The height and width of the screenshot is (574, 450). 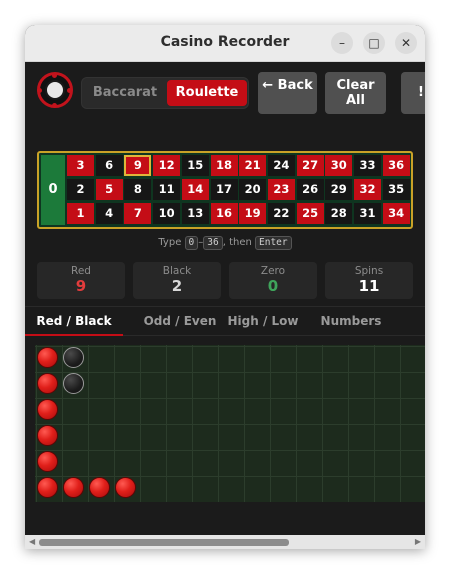 What do you see at coordinates (32, 542) in the screenshot?
I see `scroll-left-icon: ◀` at bounding box center [32, 542].